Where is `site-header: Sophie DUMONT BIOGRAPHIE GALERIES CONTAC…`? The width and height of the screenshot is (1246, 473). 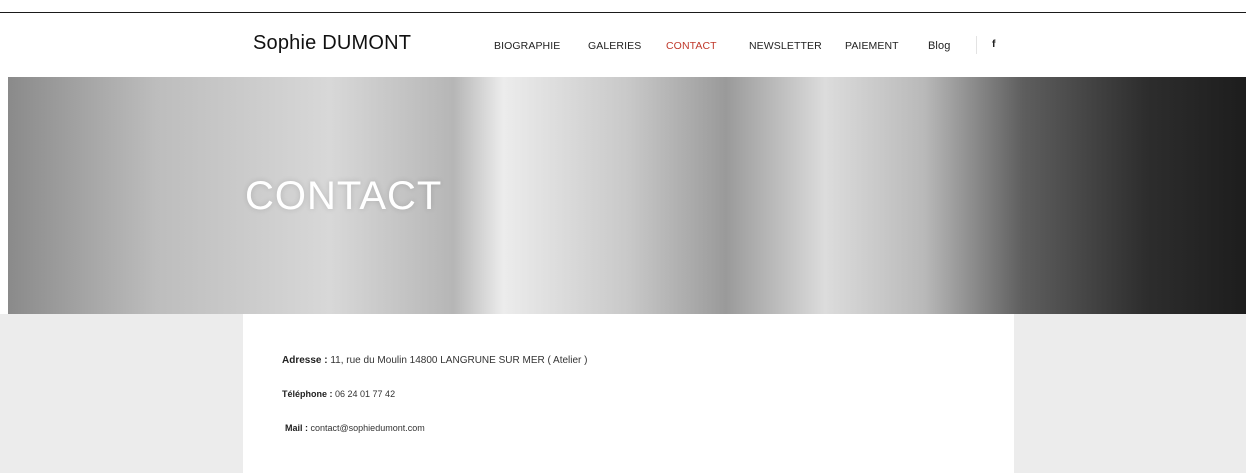 site-header: Sophie DUMONT BIOGRAPHIE GALERIES CONTAC… is located at coordinates (623, 45).